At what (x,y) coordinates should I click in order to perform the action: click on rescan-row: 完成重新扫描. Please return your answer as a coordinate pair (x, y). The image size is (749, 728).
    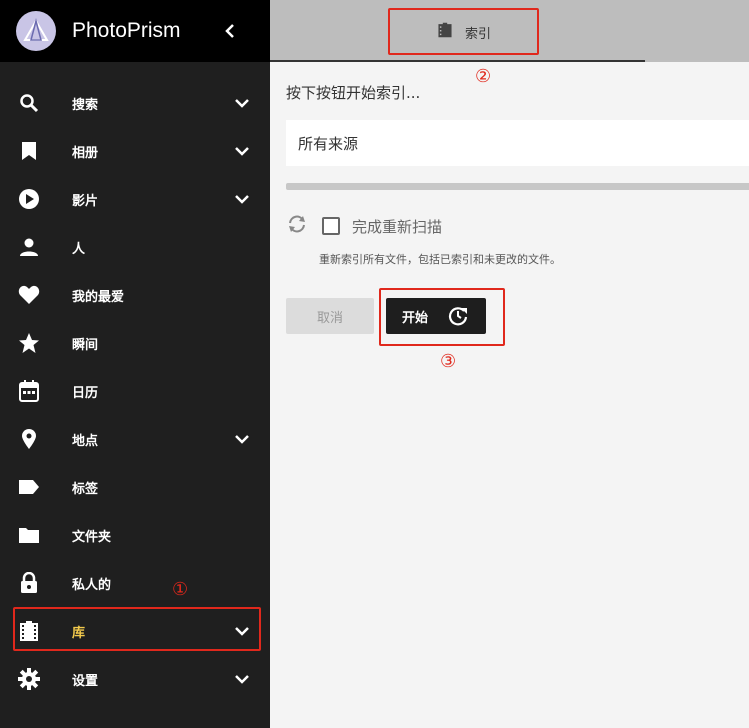
    Looking at the image, I should click on (364, 226).